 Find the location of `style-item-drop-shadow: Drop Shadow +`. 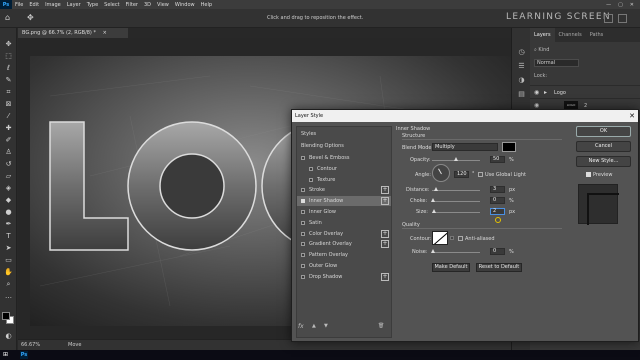

style-item-drop-shadow: Drop Shadow + is located at coordinates (344, 277).